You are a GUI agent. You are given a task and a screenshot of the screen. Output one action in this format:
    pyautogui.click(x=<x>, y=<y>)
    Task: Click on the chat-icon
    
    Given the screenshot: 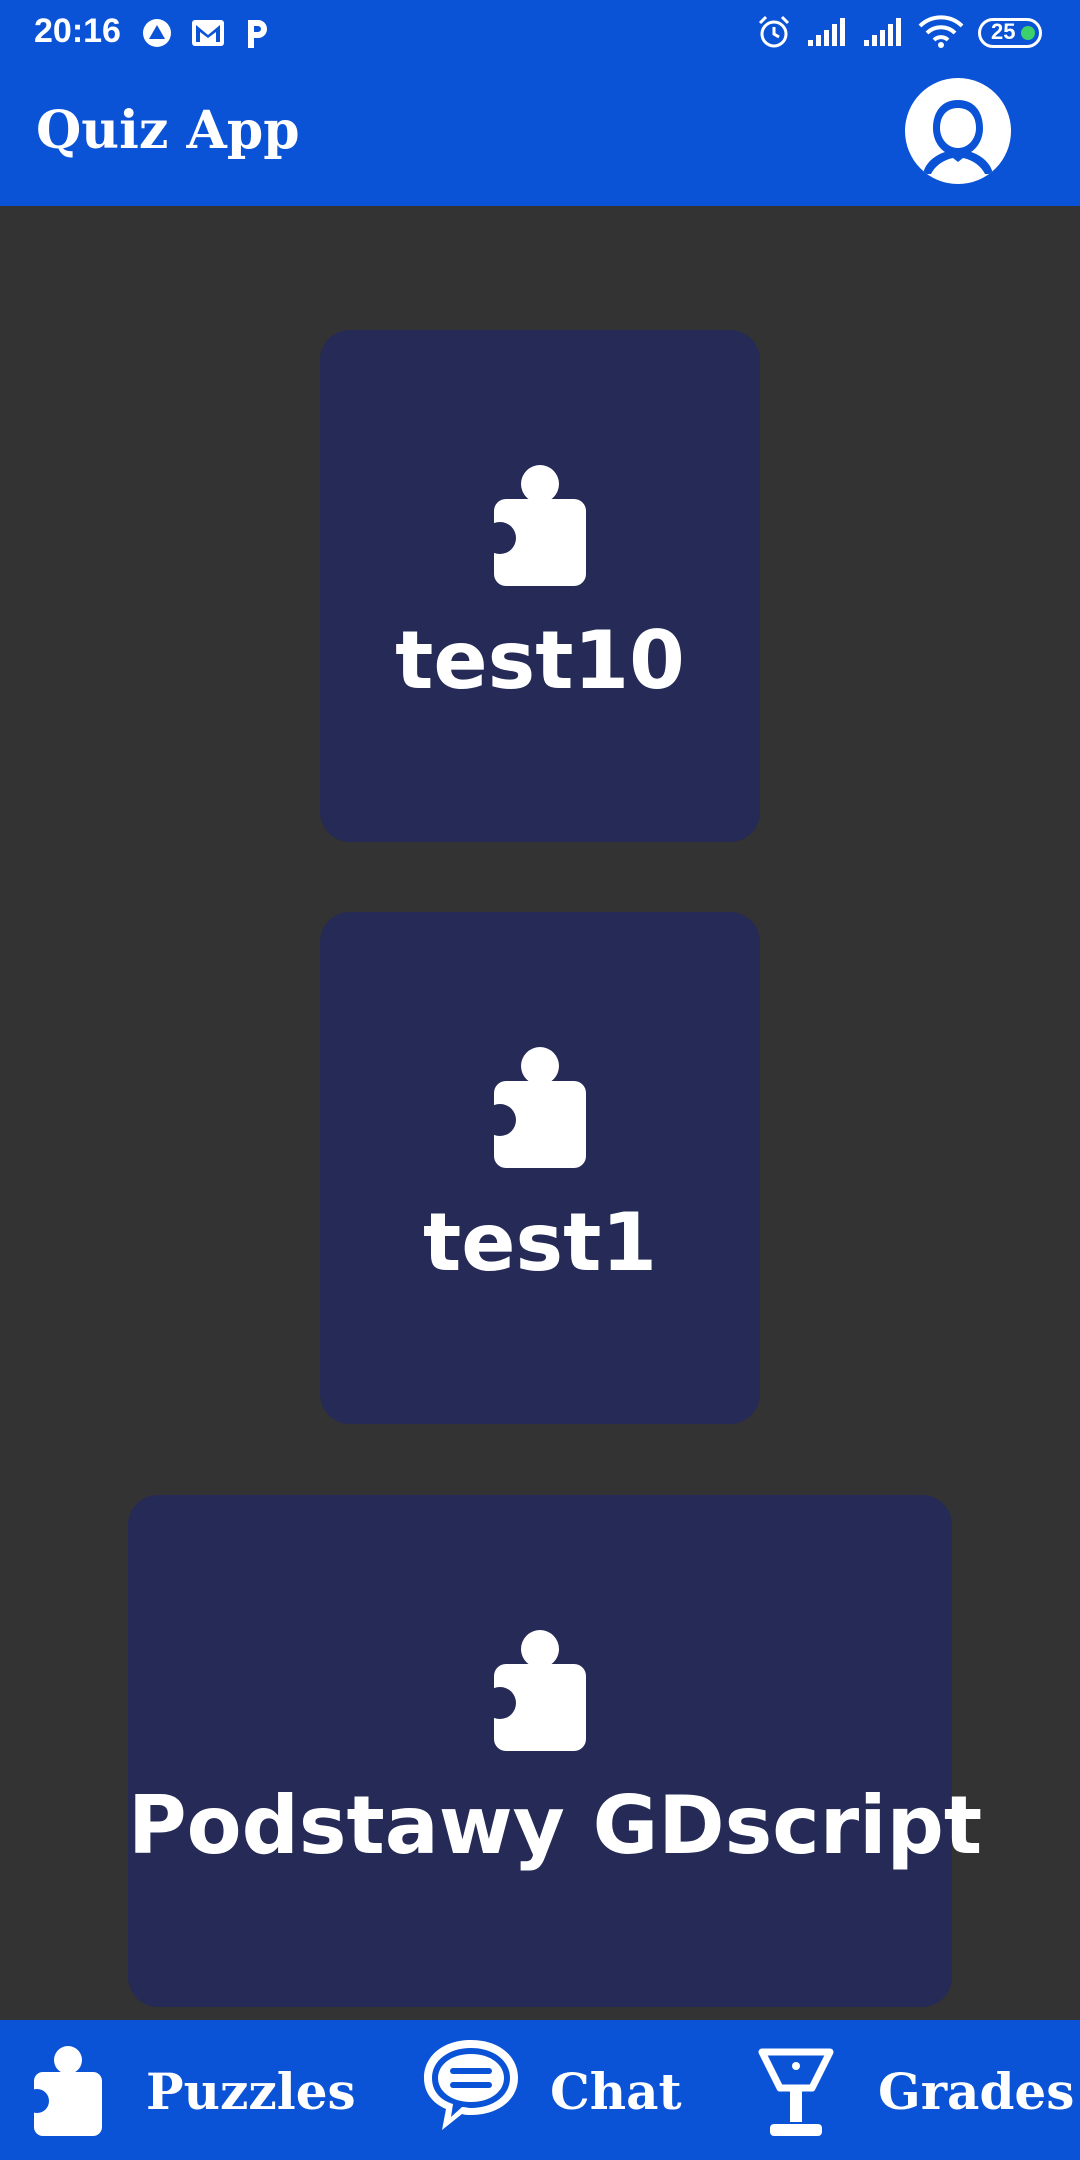 What is the action you would take?
    pyautogui.click(x=471, y=2085)
    